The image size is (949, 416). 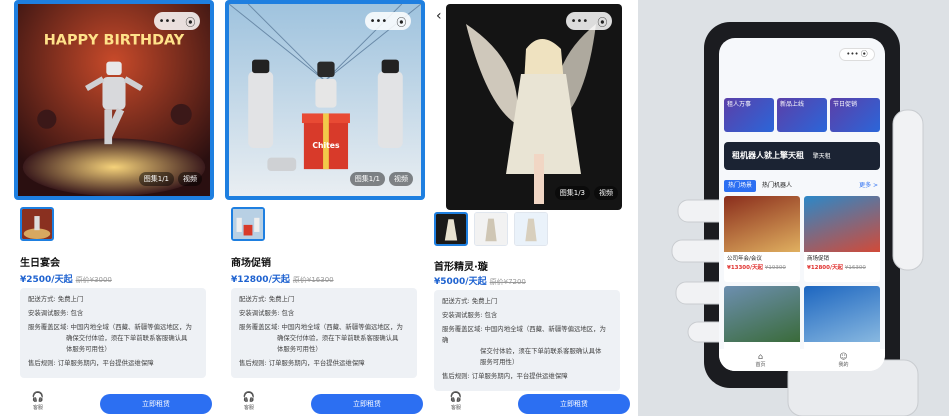 I want to click on coverage-info-cont: 确保交付体验，须在下单前联系客服确认具, so click(x=127, y=338).